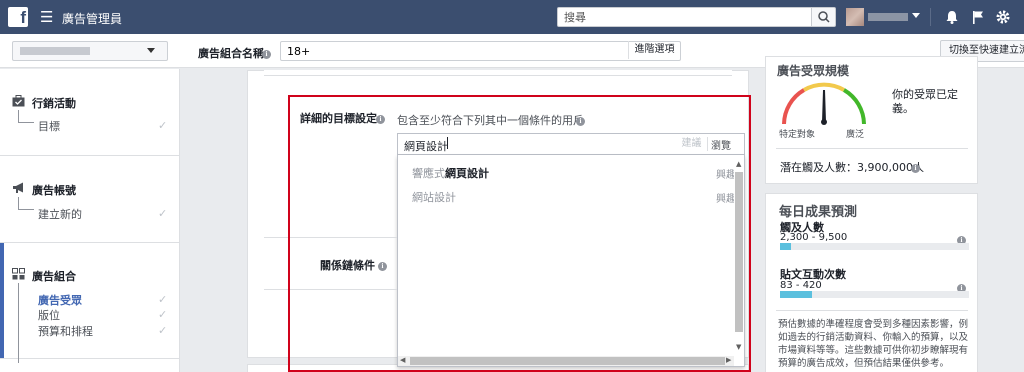 The width and height of the screenshot is (1024, 372). What do you see at coordinates (90, 303) in the screenshot?
I see `nav-section-ad-set: 廣告組合 廣告受眾 ✓ 版位 ✓ 預算和排程 ✓` at bounding box center [90, 303].